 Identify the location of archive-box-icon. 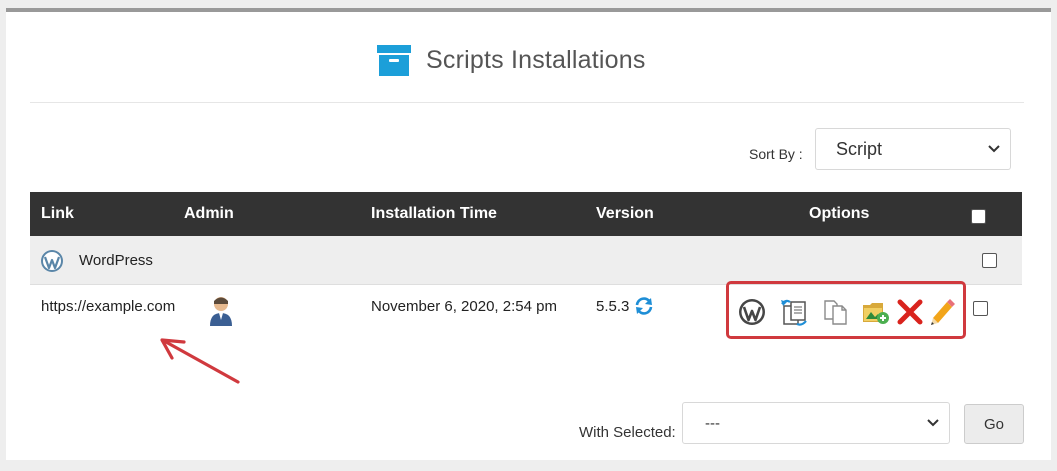
(394, 60).